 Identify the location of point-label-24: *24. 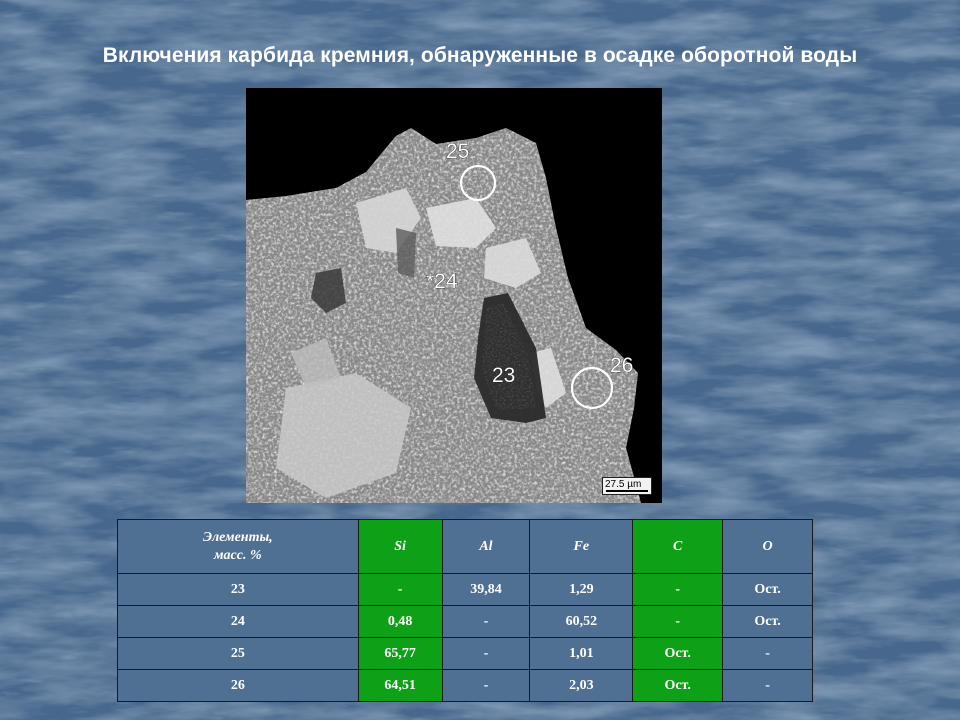
(442, 281).